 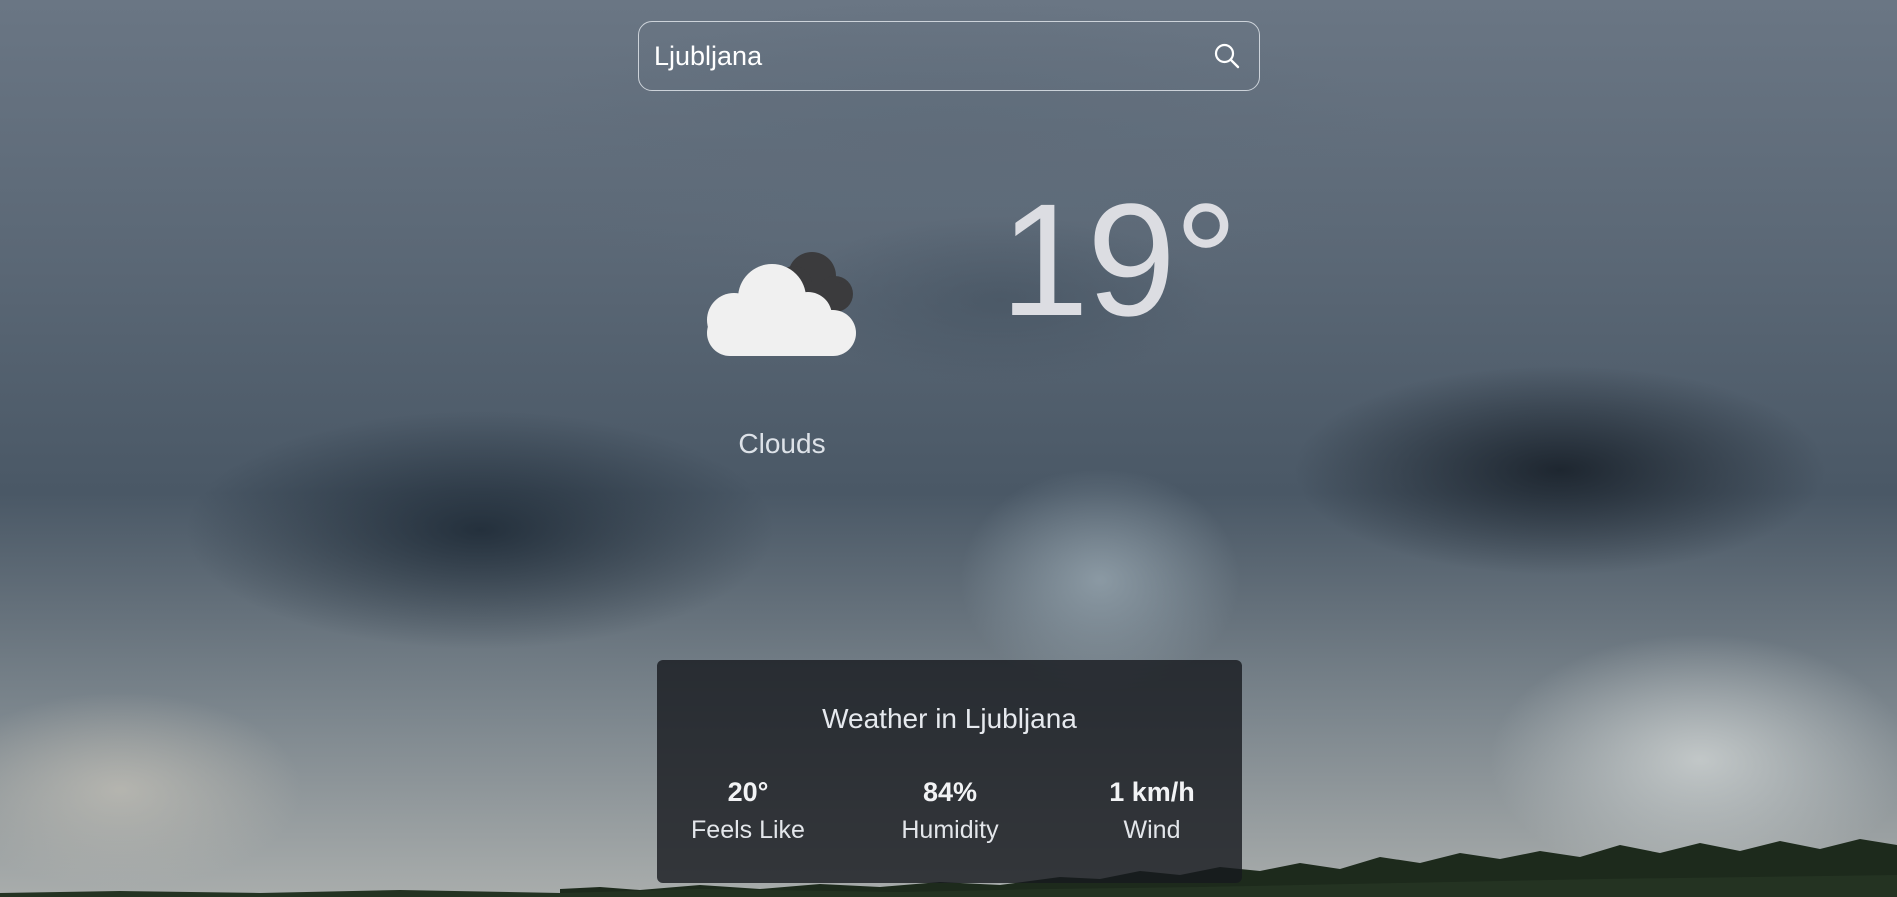 I want to click on search-icon, so click(x=1227, y=56).